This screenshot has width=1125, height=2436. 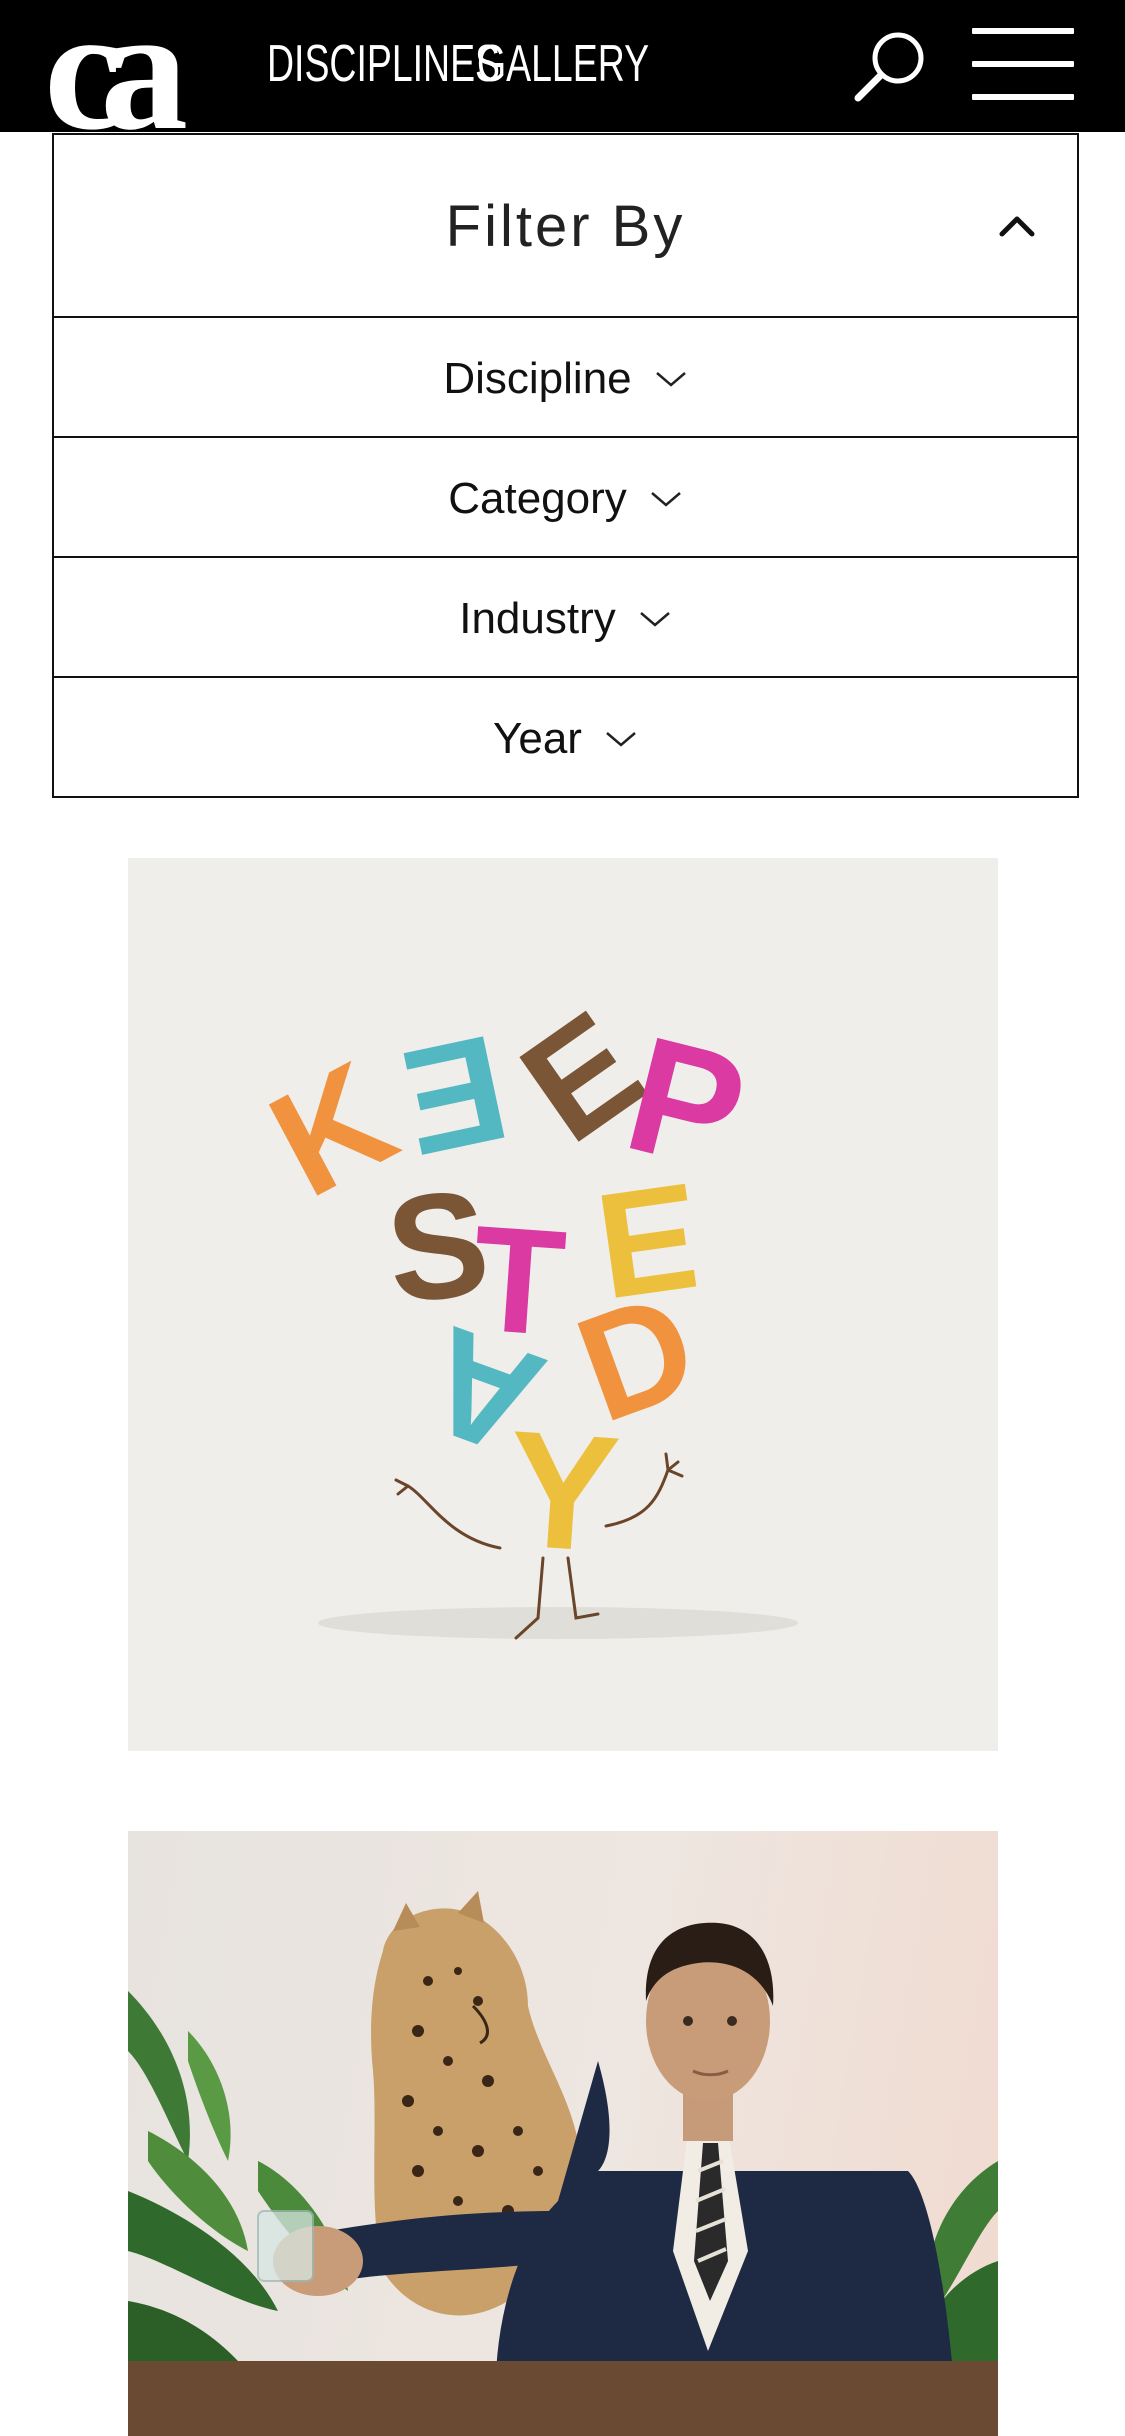 I want to click on keep-steady-illustration: K E E P S T E A D Y, so click(x=521, y=1309).